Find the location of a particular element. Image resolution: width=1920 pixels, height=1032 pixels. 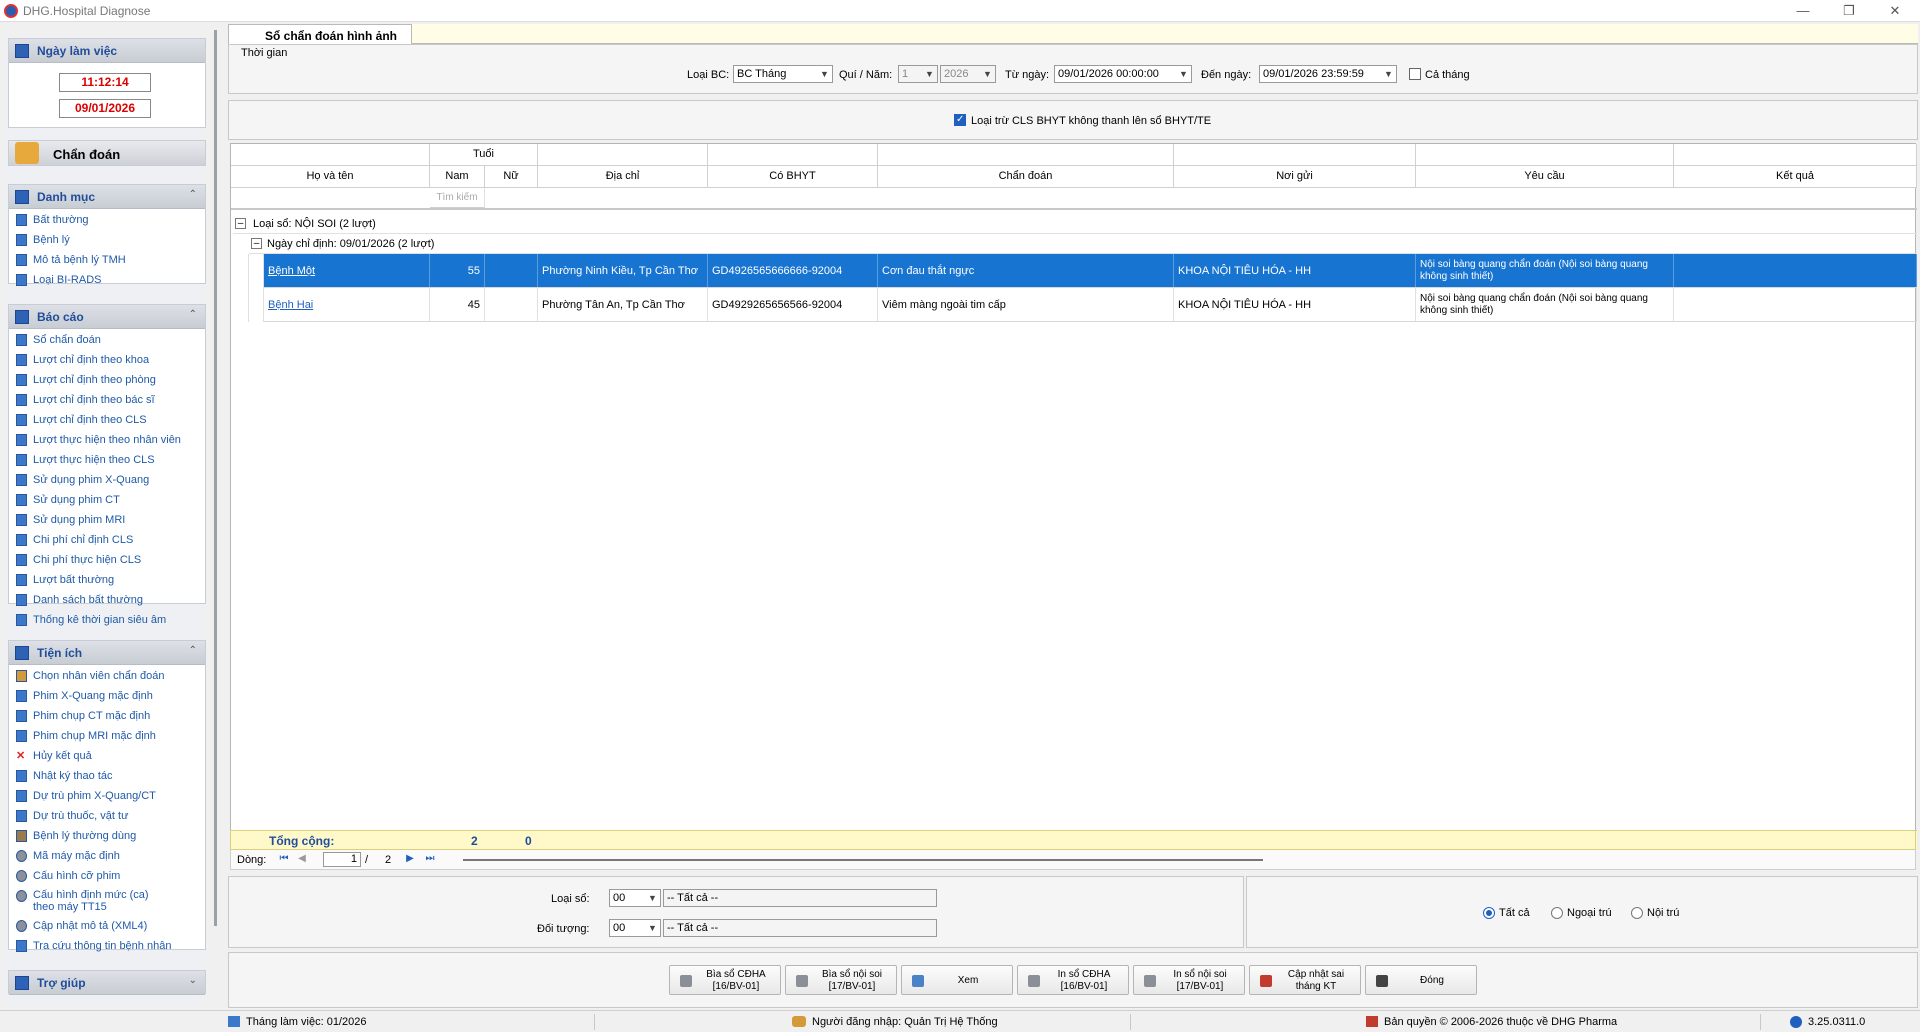

sidebar-item: Phim chụp CT mặc định is located at coordinates (108, 716).